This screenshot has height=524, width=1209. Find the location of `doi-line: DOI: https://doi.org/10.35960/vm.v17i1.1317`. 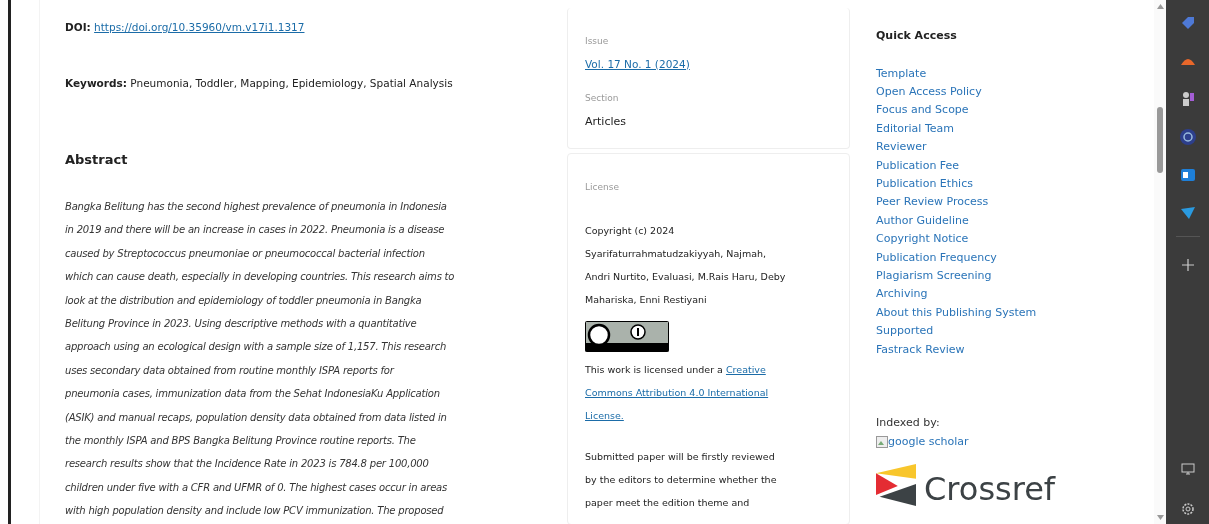

doi-line: DOI: https://doi.org/10.35960/vm.v17i1.1317 is located at coordinates (185, 27).